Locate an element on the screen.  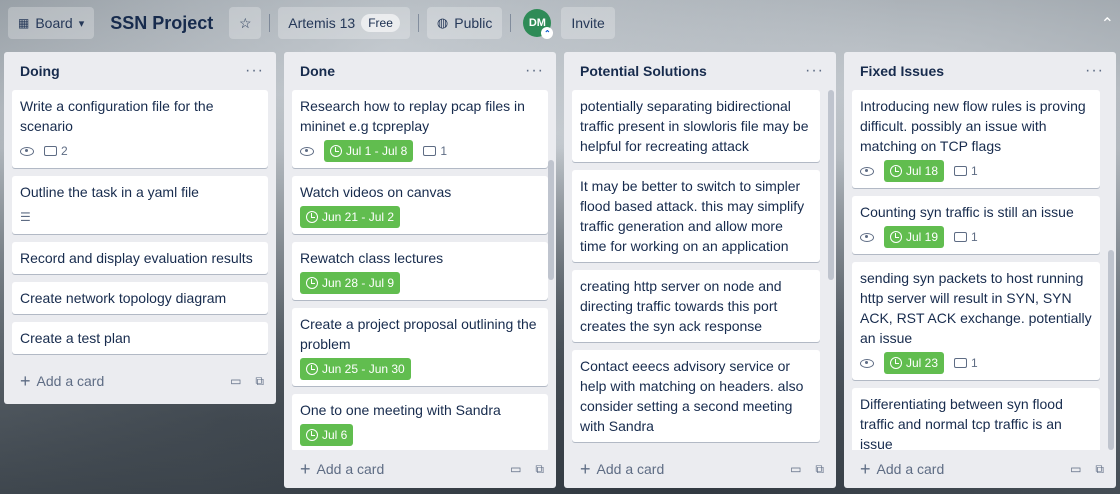
list-card: Create a test plan is located at coordinates (140, 338).